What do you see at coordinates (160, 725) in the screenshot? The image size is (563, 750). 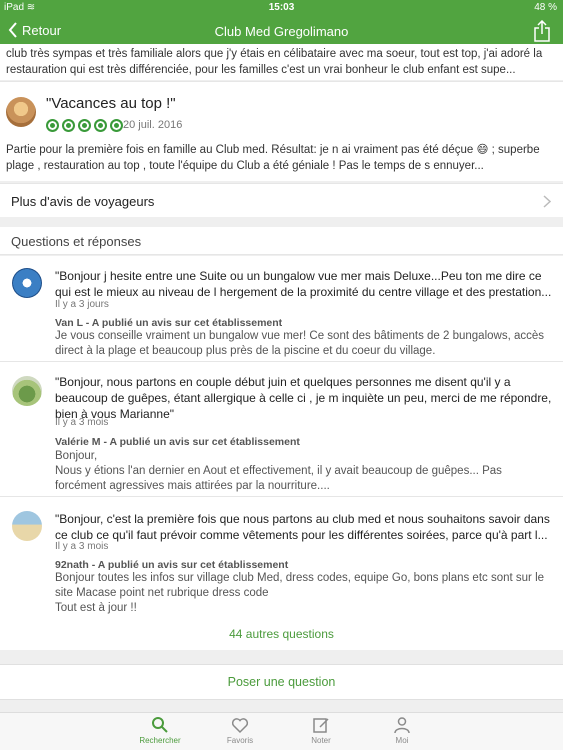 I see `search-icon` at bounding box center [160, 725].